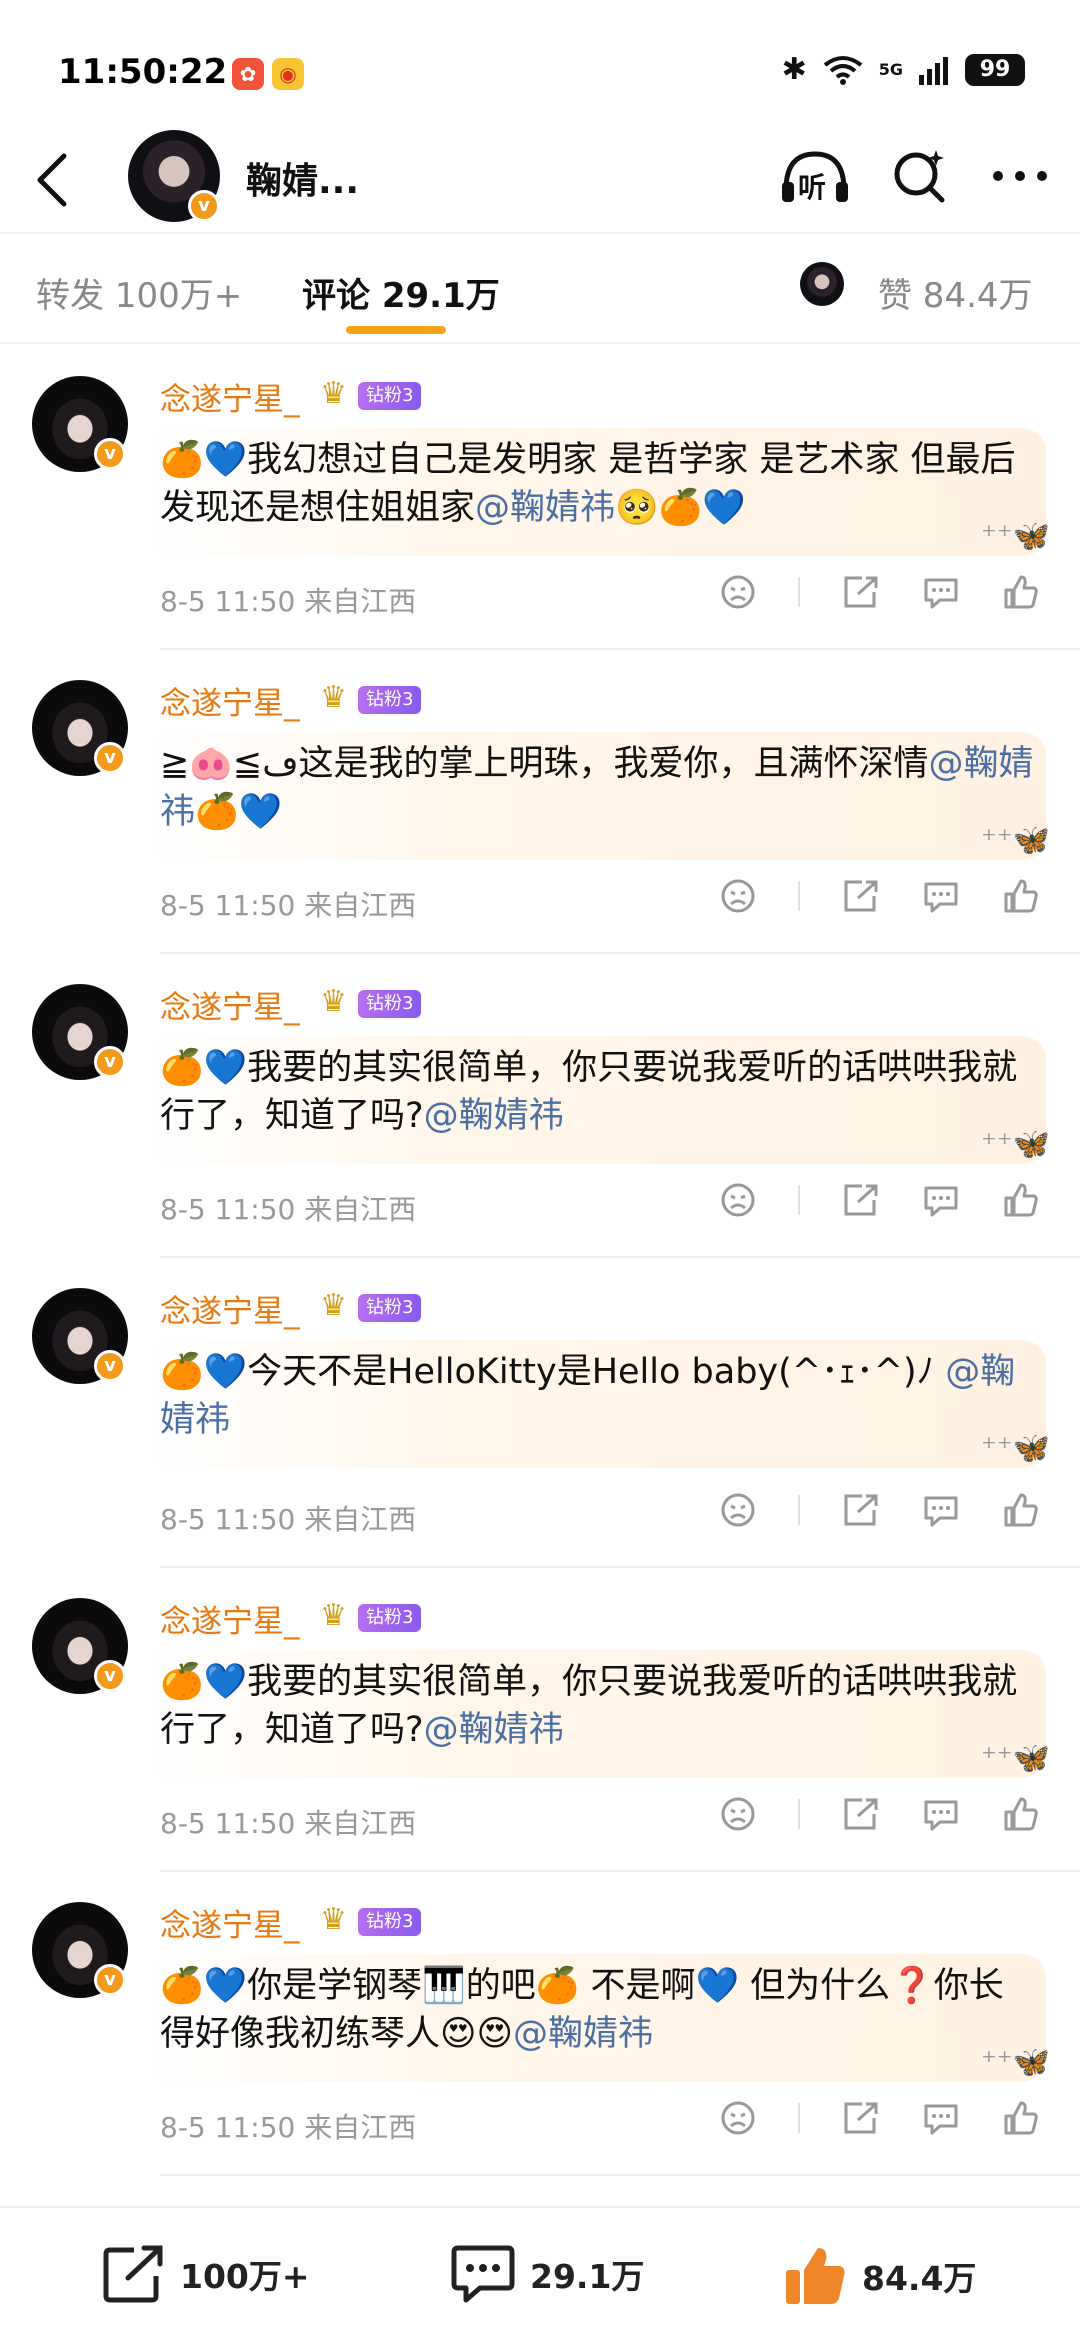  Describe the element at coordinates (815, 2276) in the screenshot. I see `thumbs-up-icon` at that location.